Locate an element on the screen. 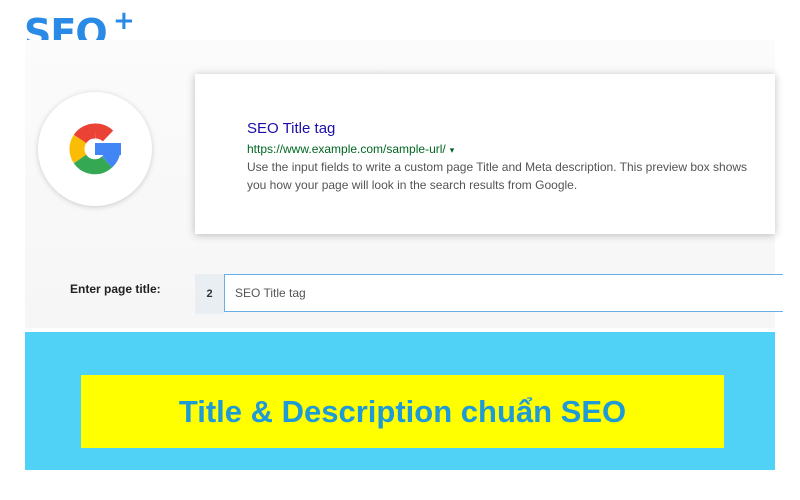 The height and width of the screenshot is (500, 800). preview-url: https://www.example.com/sample-url/ ▾ is located at coordinates (350, 149).